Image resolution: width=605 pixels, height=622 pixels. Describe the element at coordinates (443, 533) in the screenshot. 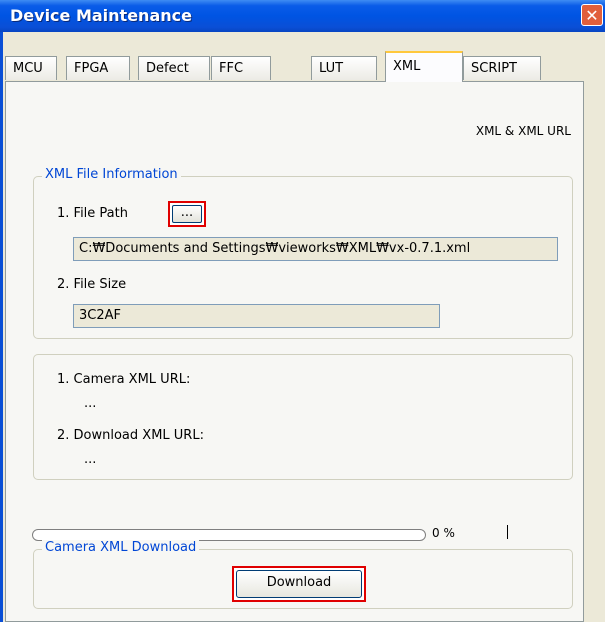

I see `progress-percent: 0 %` at that location.